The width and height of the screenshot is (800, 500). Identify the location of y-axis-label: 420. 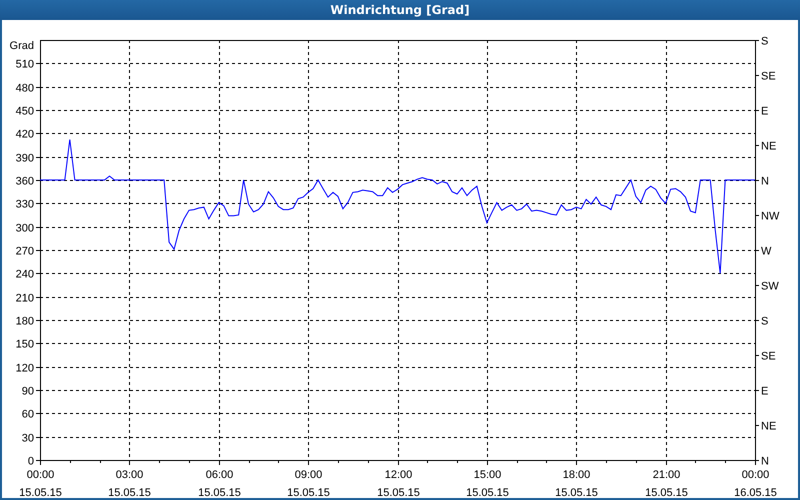
(25, 134).